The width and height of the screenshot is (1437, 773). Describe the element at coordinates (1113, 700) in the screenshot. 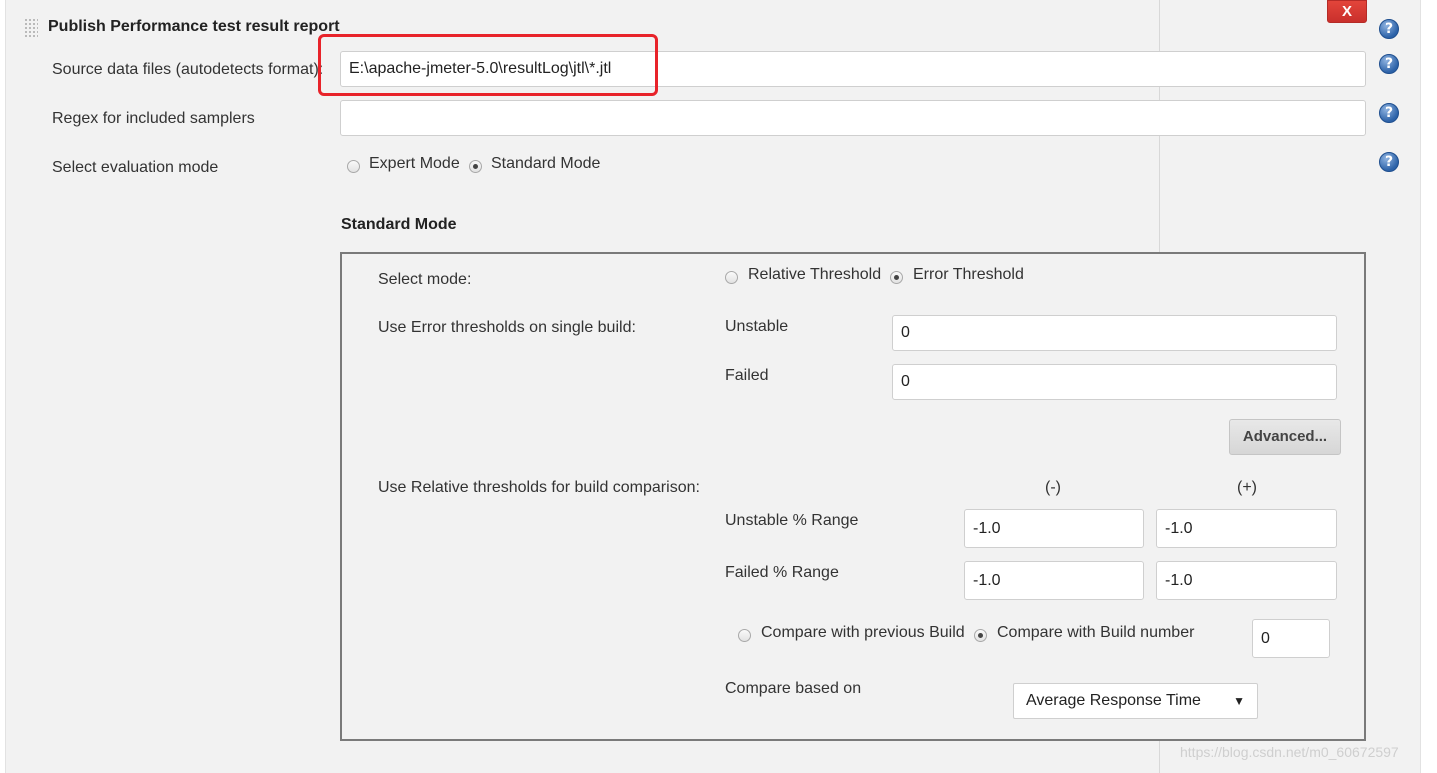

I see `compare-based-value: Average Response Time` at that location.